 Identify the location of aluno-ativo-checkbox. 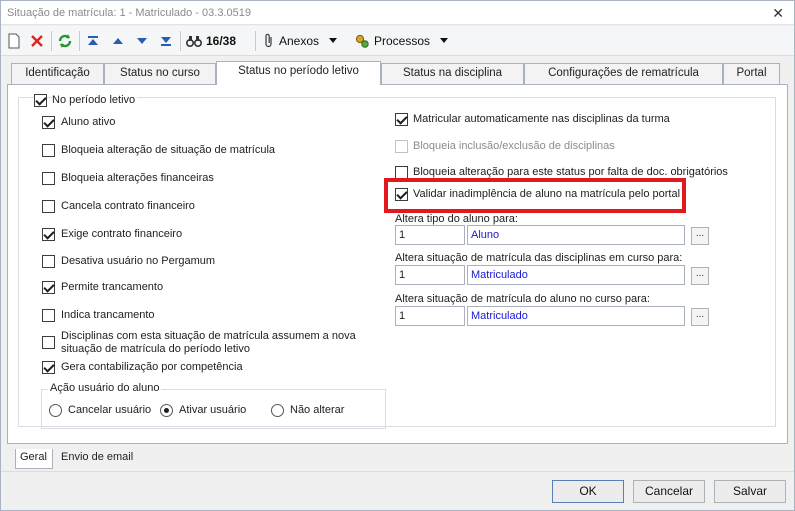
(48, 122).